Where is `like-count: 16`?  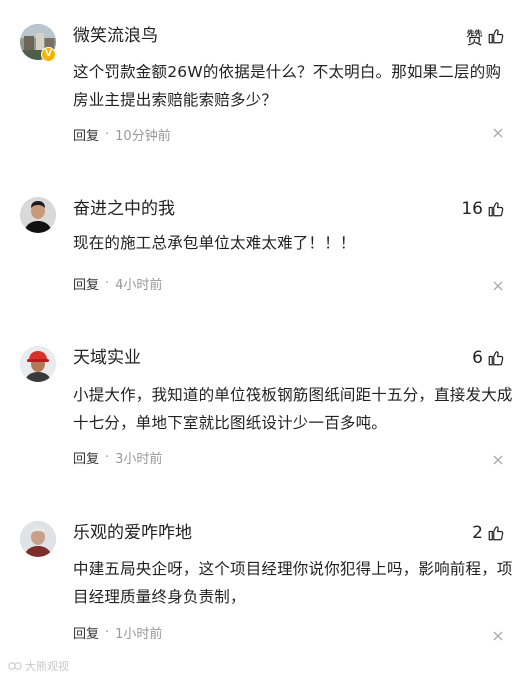
like-count: 16 is located at coordinates (472, 209).